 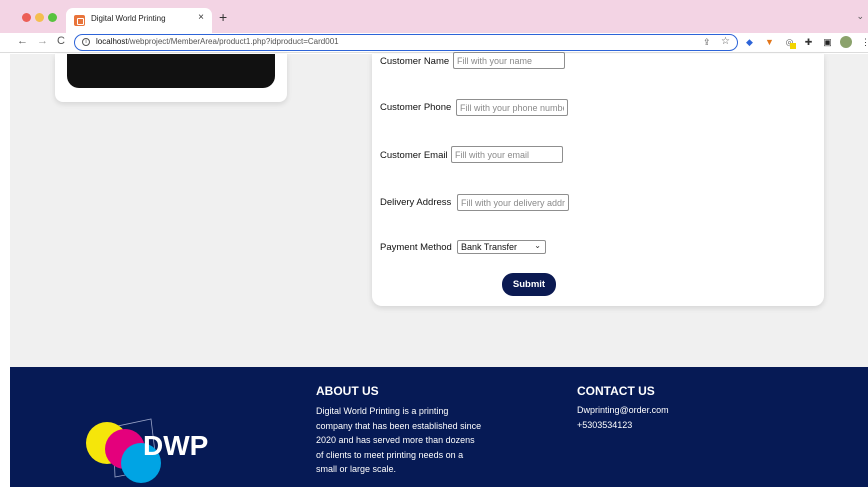 I want to click on url-host: localhost, so click(x=112, y=41).